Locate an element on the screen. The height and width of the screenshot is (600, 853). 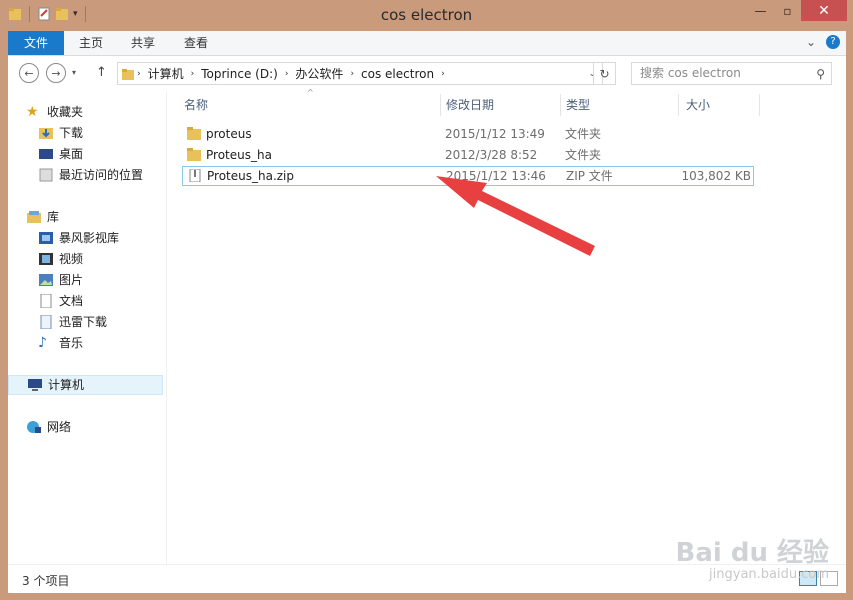
tab-share: 共享 is located at coordinates (143, 43).